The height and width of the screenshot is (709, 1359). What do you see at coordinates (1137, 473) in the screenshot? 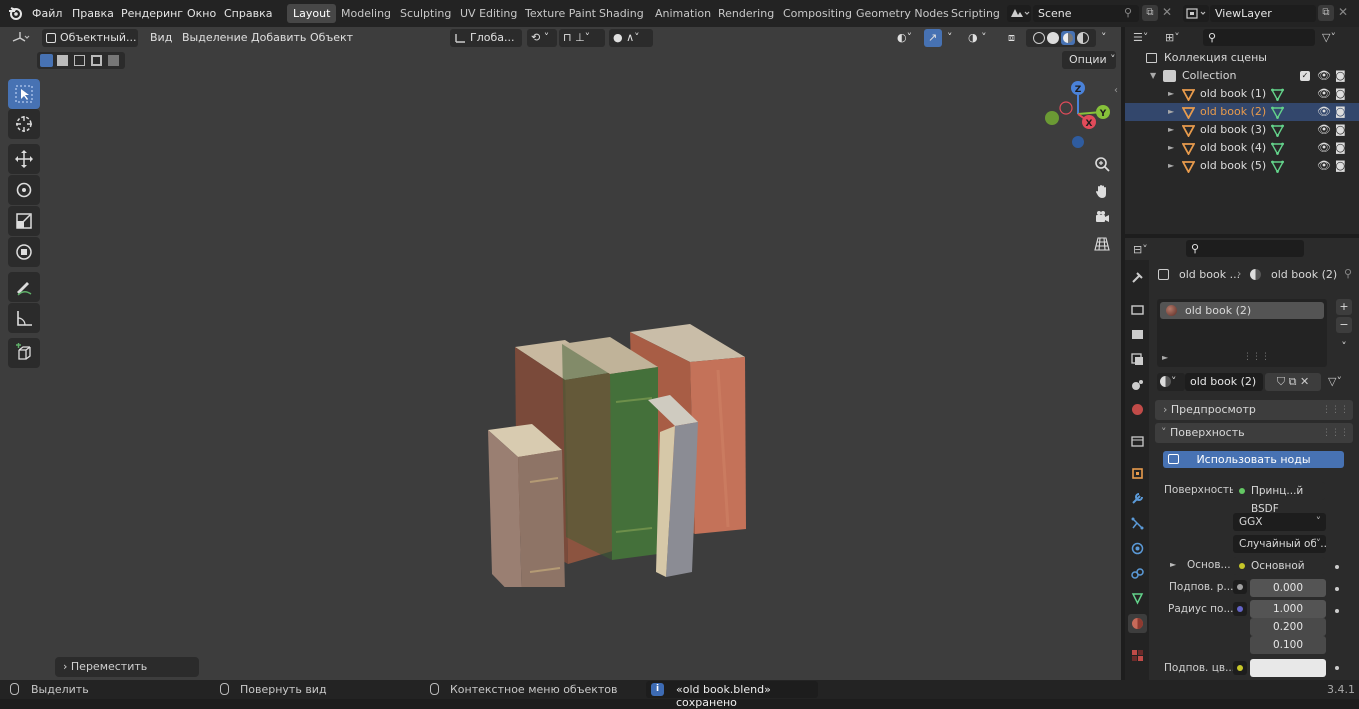
I see `object-tab-icon` at bounding box center [1137, 473].